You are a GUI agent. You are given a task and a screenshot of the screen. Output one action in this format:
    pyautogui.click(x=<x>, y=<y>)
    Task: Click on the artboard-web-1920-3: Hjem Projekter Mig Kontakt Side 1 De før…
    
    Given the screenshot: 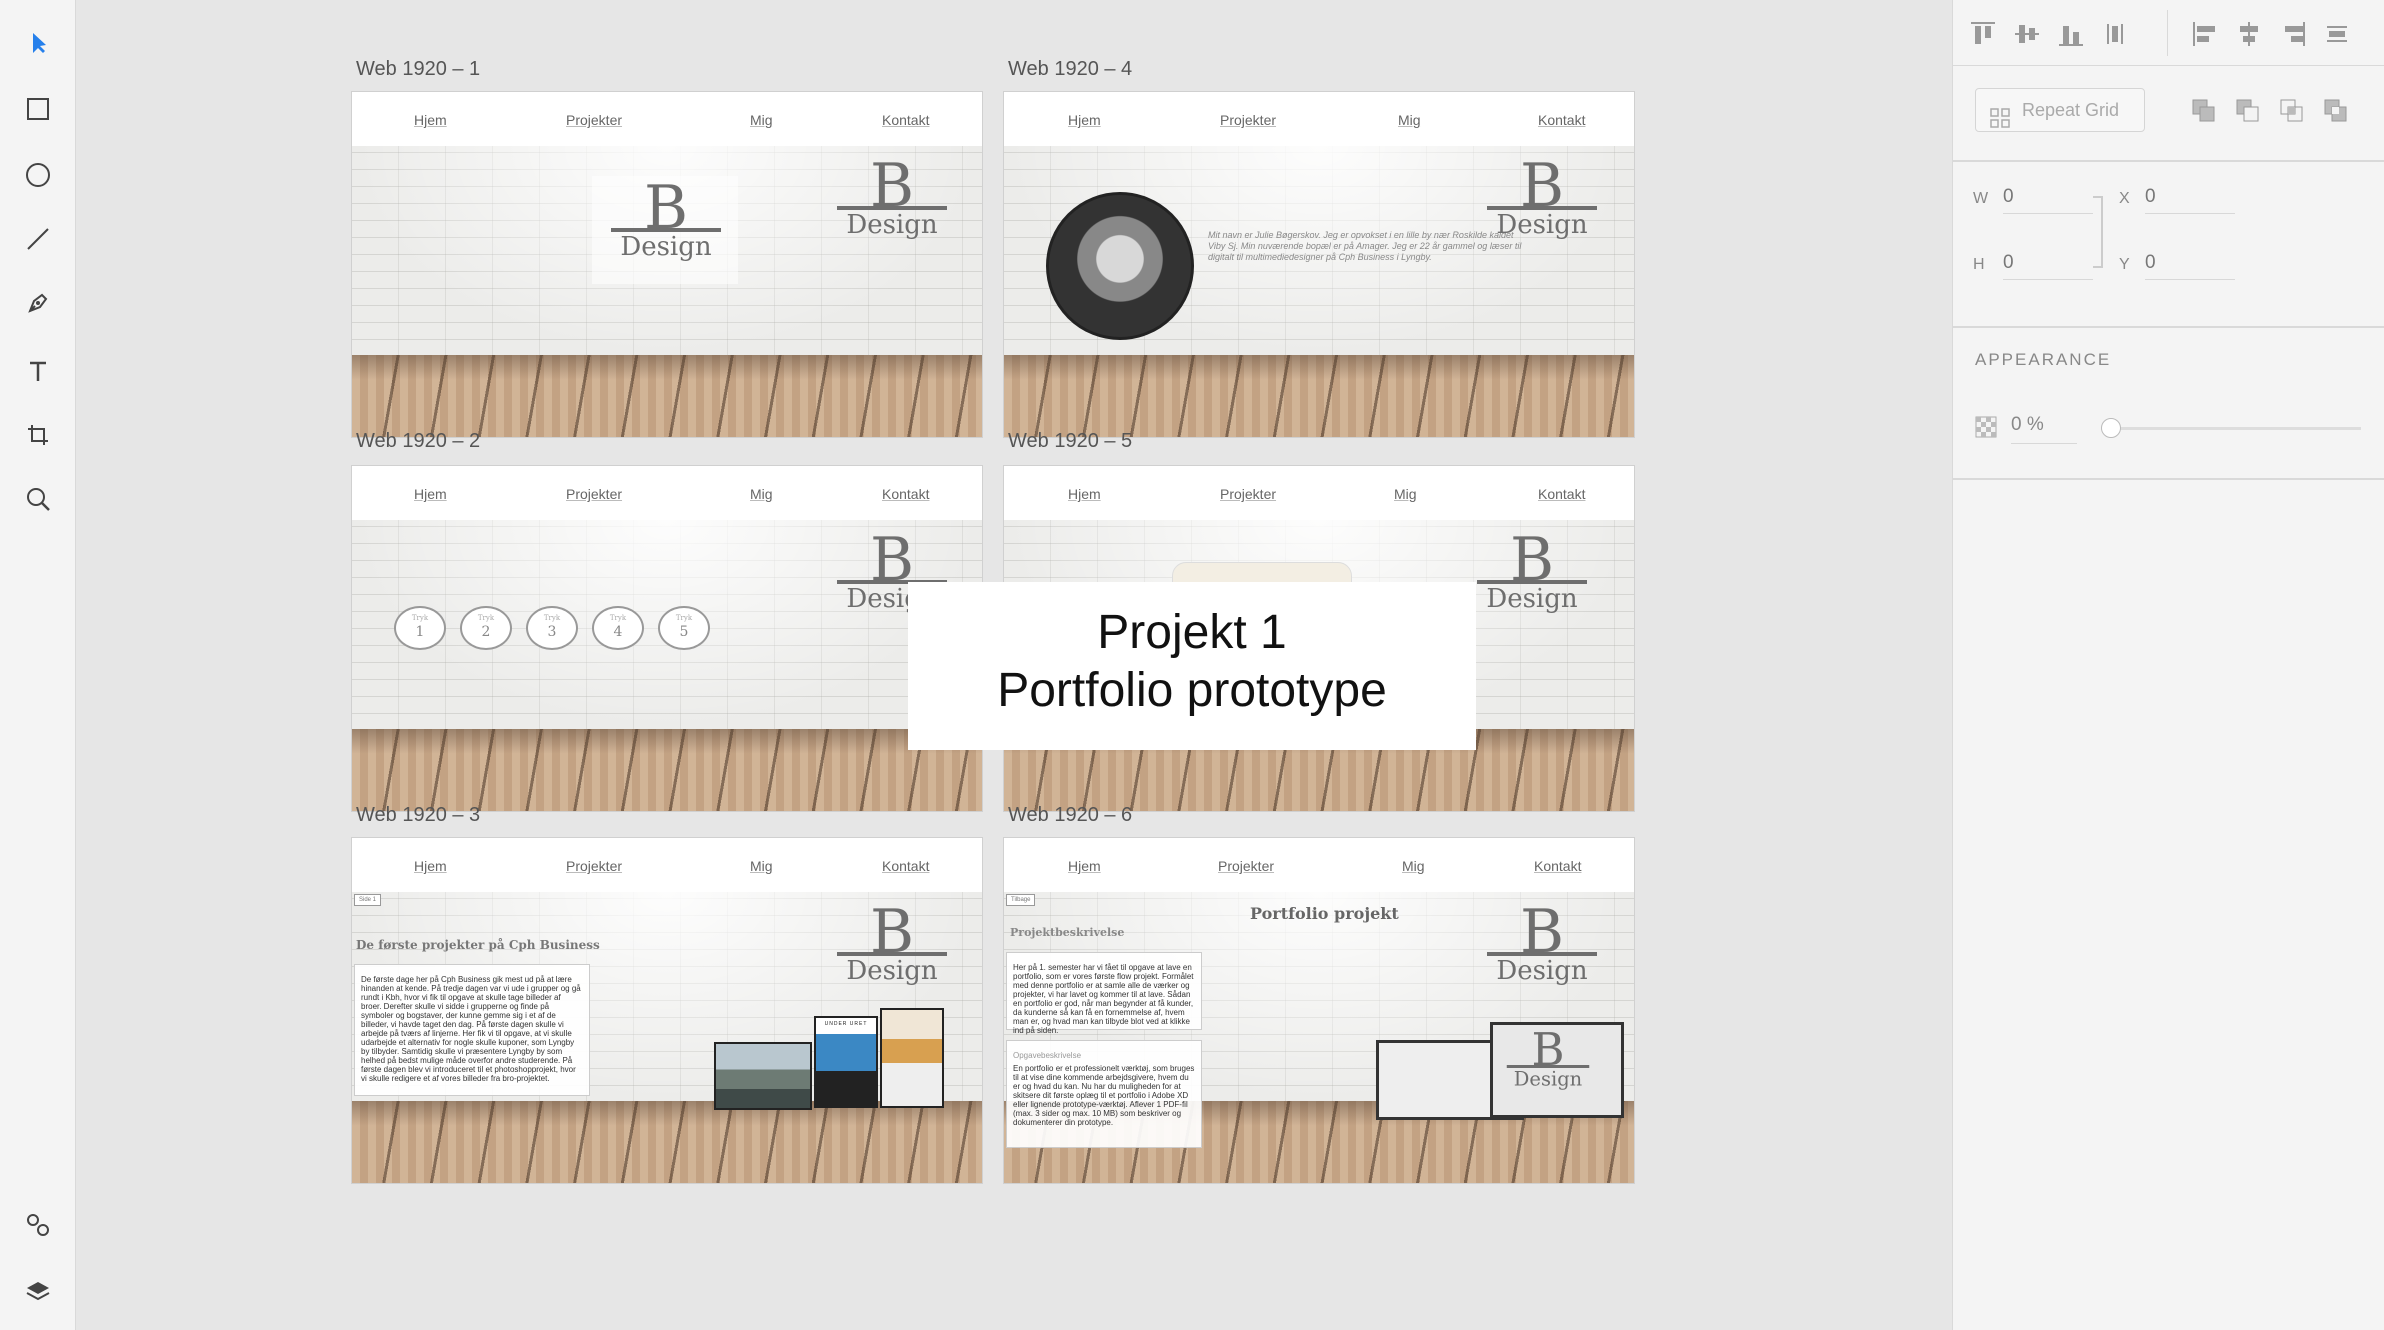 What is the action you would take?
    pyautogui.click(x=667, y=1010)
    